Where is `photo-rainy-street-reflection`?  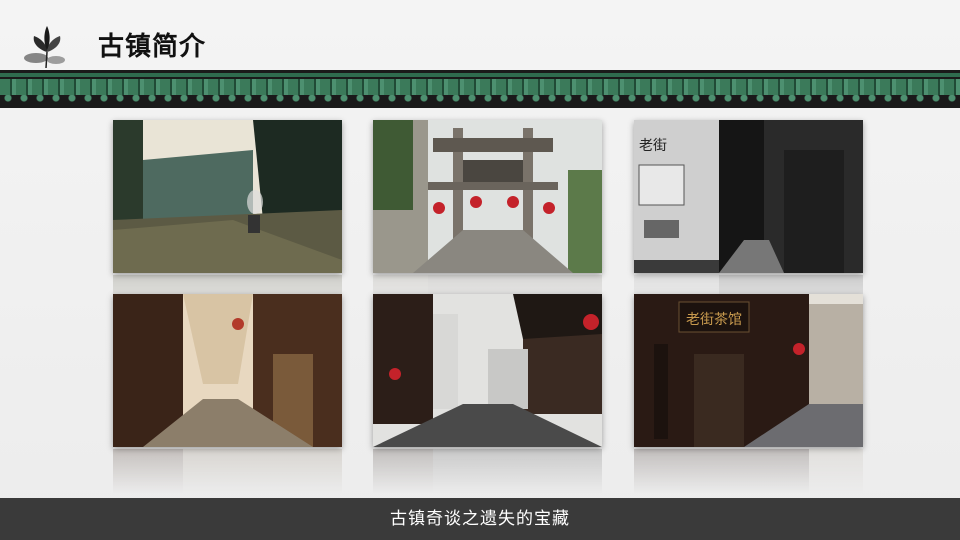 photo-rainy-street-reflection is located at coordinates (487, 471).